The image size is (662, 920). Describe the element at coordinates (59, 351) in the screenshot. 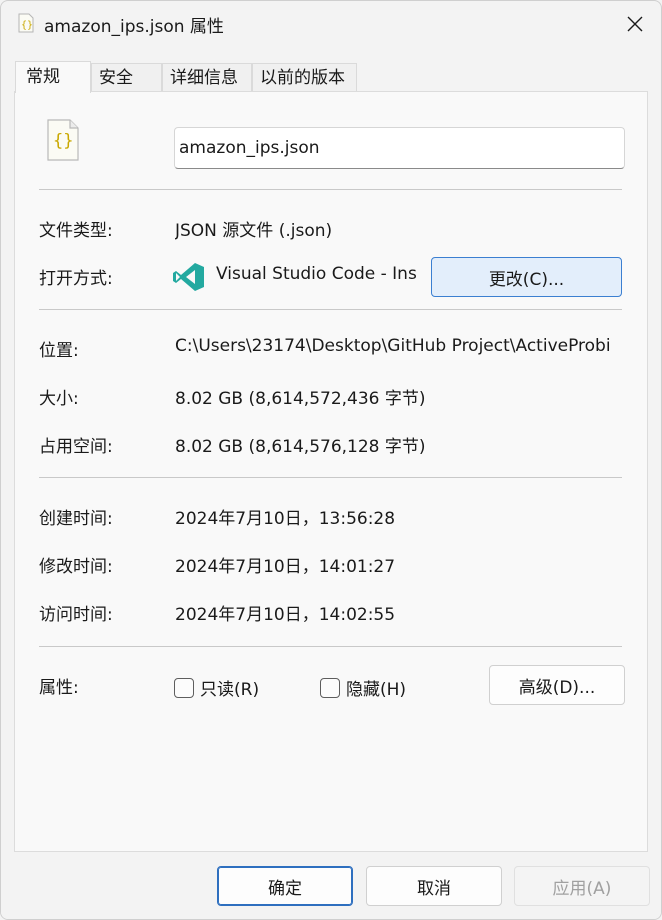

I see `location-label: 位置:` at that location.